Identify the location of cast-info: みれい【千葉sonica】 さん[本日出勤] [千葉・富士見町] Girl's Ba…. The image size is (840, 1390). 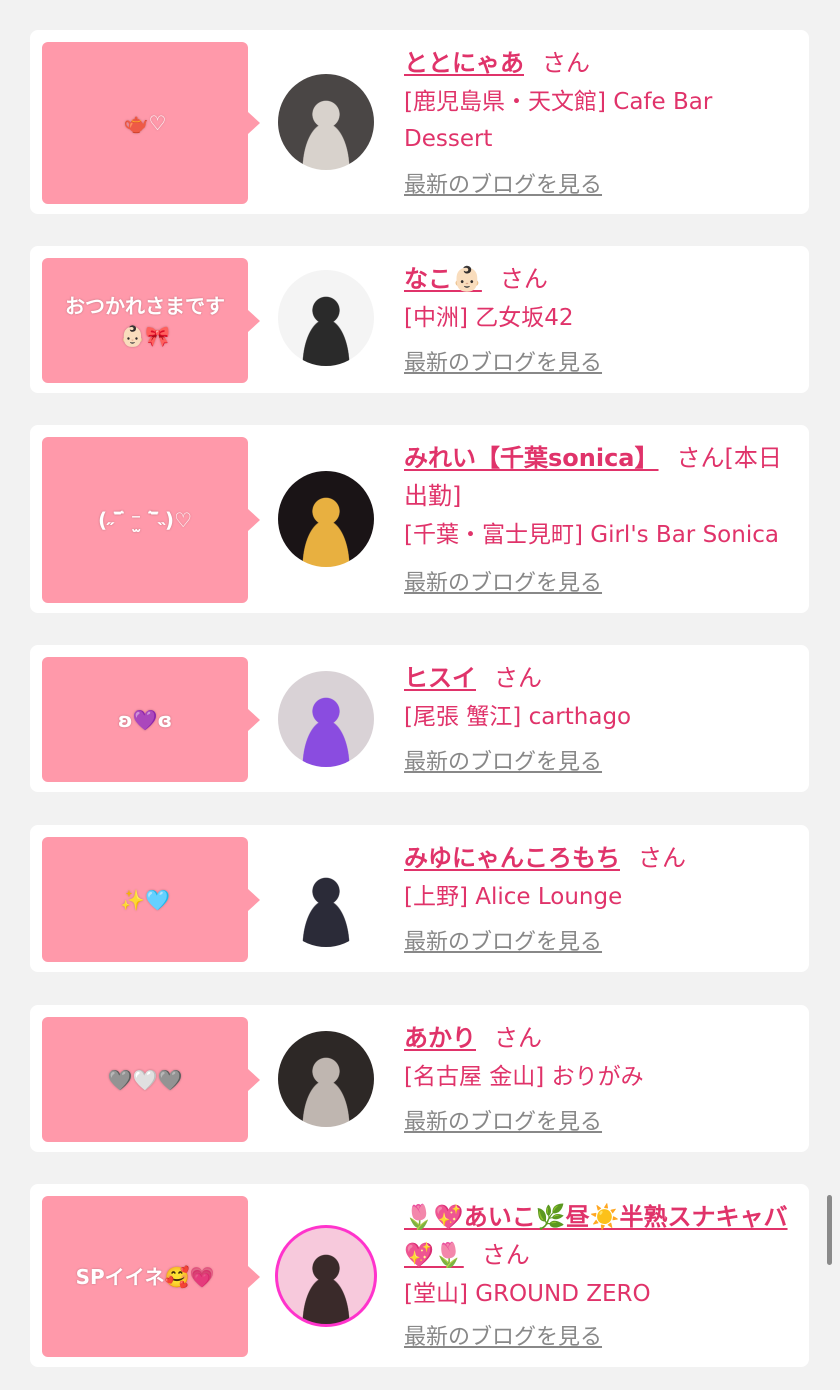
(600, 496).